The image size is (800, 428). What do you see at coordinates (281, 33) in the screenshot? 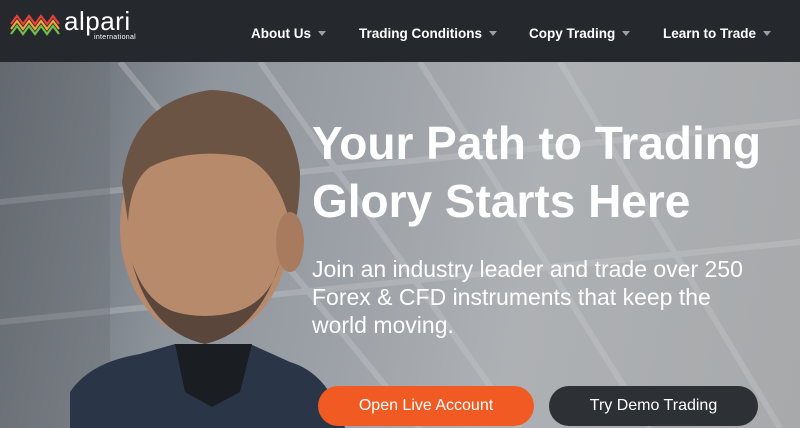
I see `nav-item-label: About Us` at bounding box center [281, 33].